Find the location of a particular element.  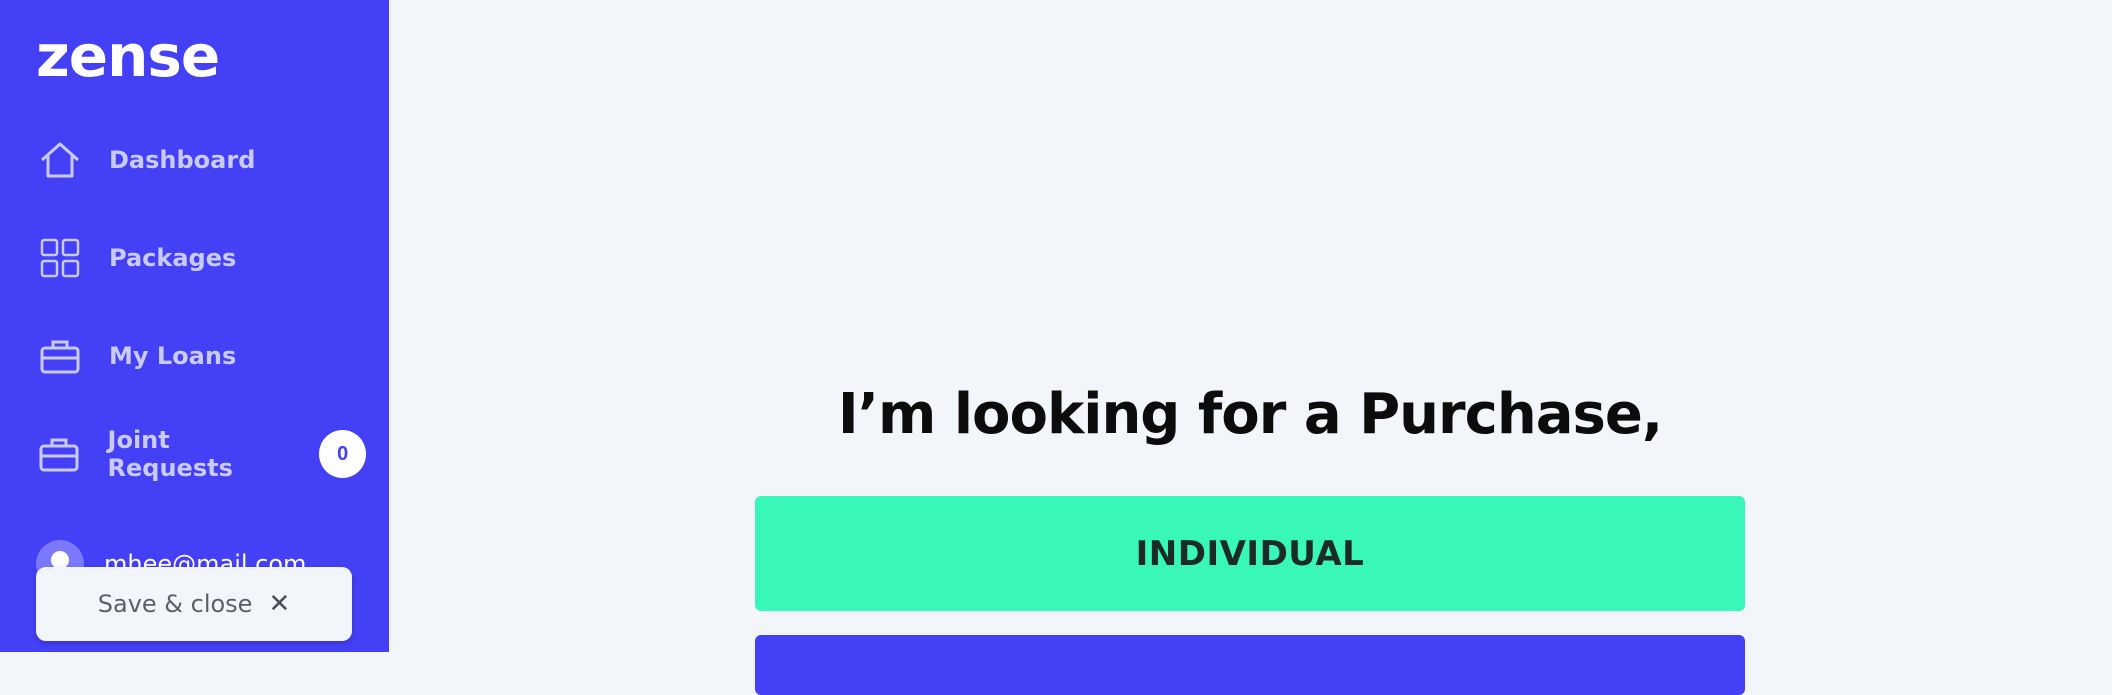

sidebar-item-label: Packages is located at coordinates (173, 258).